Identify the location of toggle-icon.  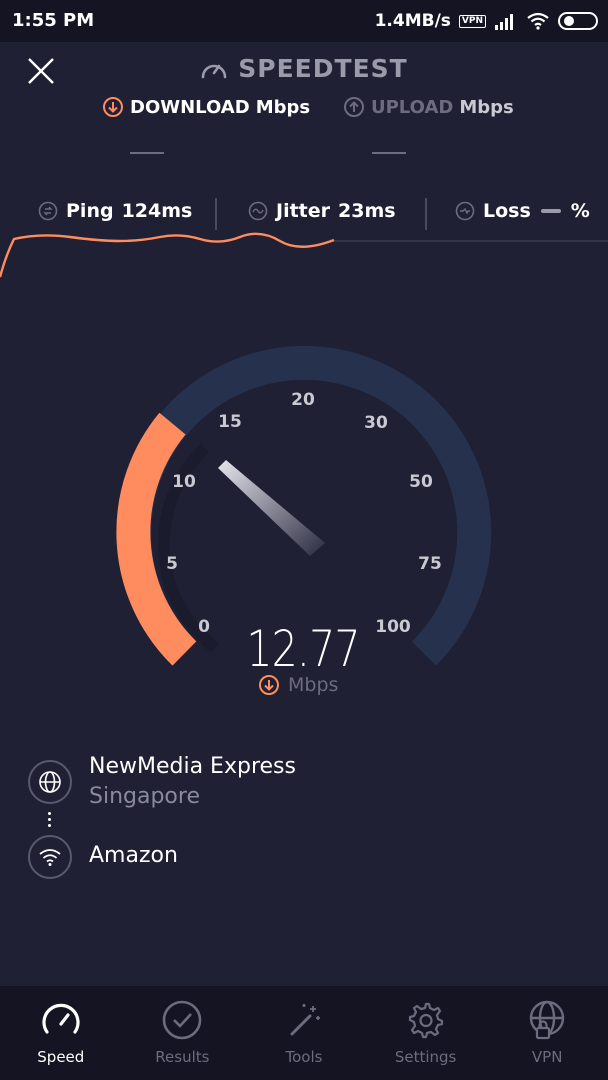
(578, 21).